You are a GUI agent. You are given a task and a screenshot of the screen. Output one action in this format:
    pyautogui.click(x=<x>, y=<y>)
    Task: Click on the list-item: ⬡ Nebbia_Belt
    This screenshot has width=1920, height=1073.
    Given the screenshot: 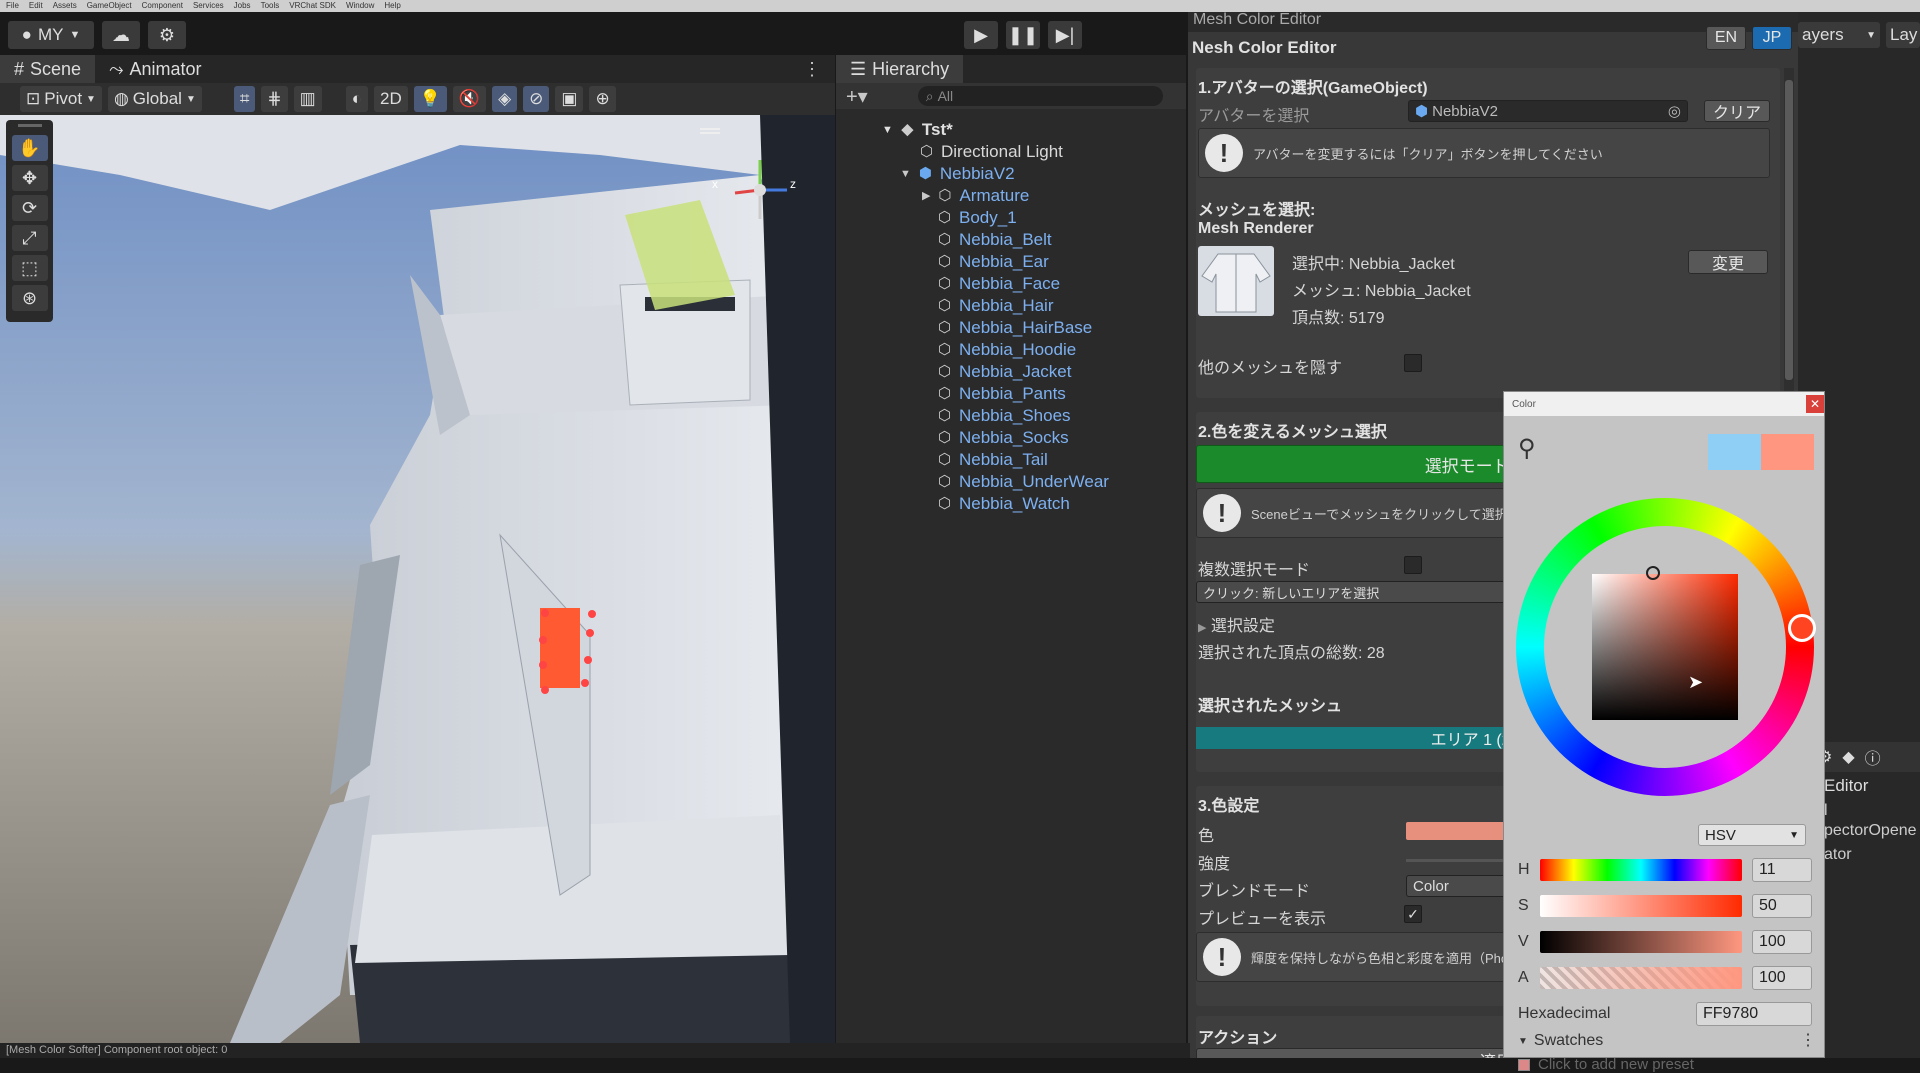 What is the action you would take?
    pyautogui.click(x=994, y=240)
    